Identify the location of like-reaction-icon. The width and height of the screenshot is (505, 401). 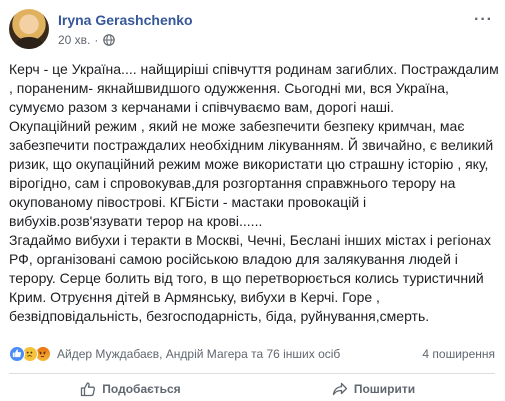
(17, 354).